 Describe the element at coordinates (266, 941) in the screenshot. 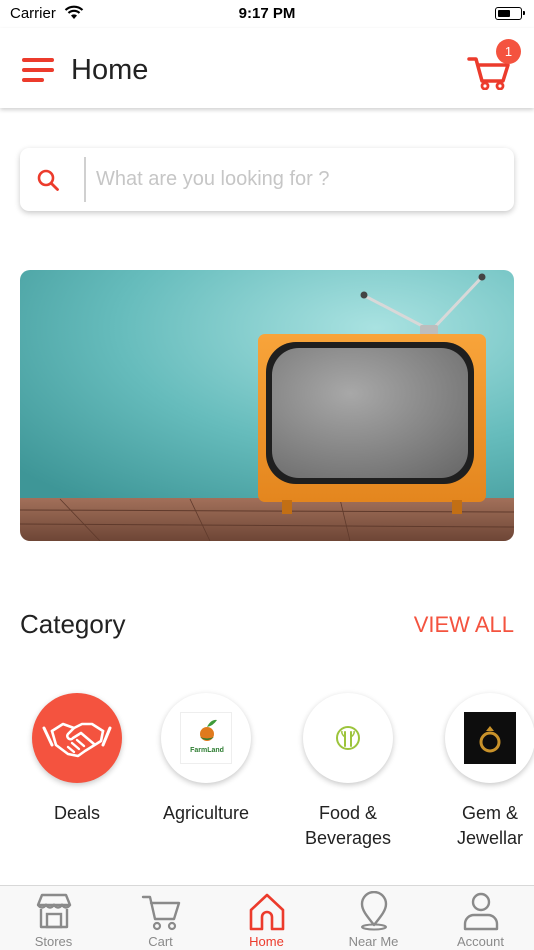

I see `tab-label: Home` at that location.